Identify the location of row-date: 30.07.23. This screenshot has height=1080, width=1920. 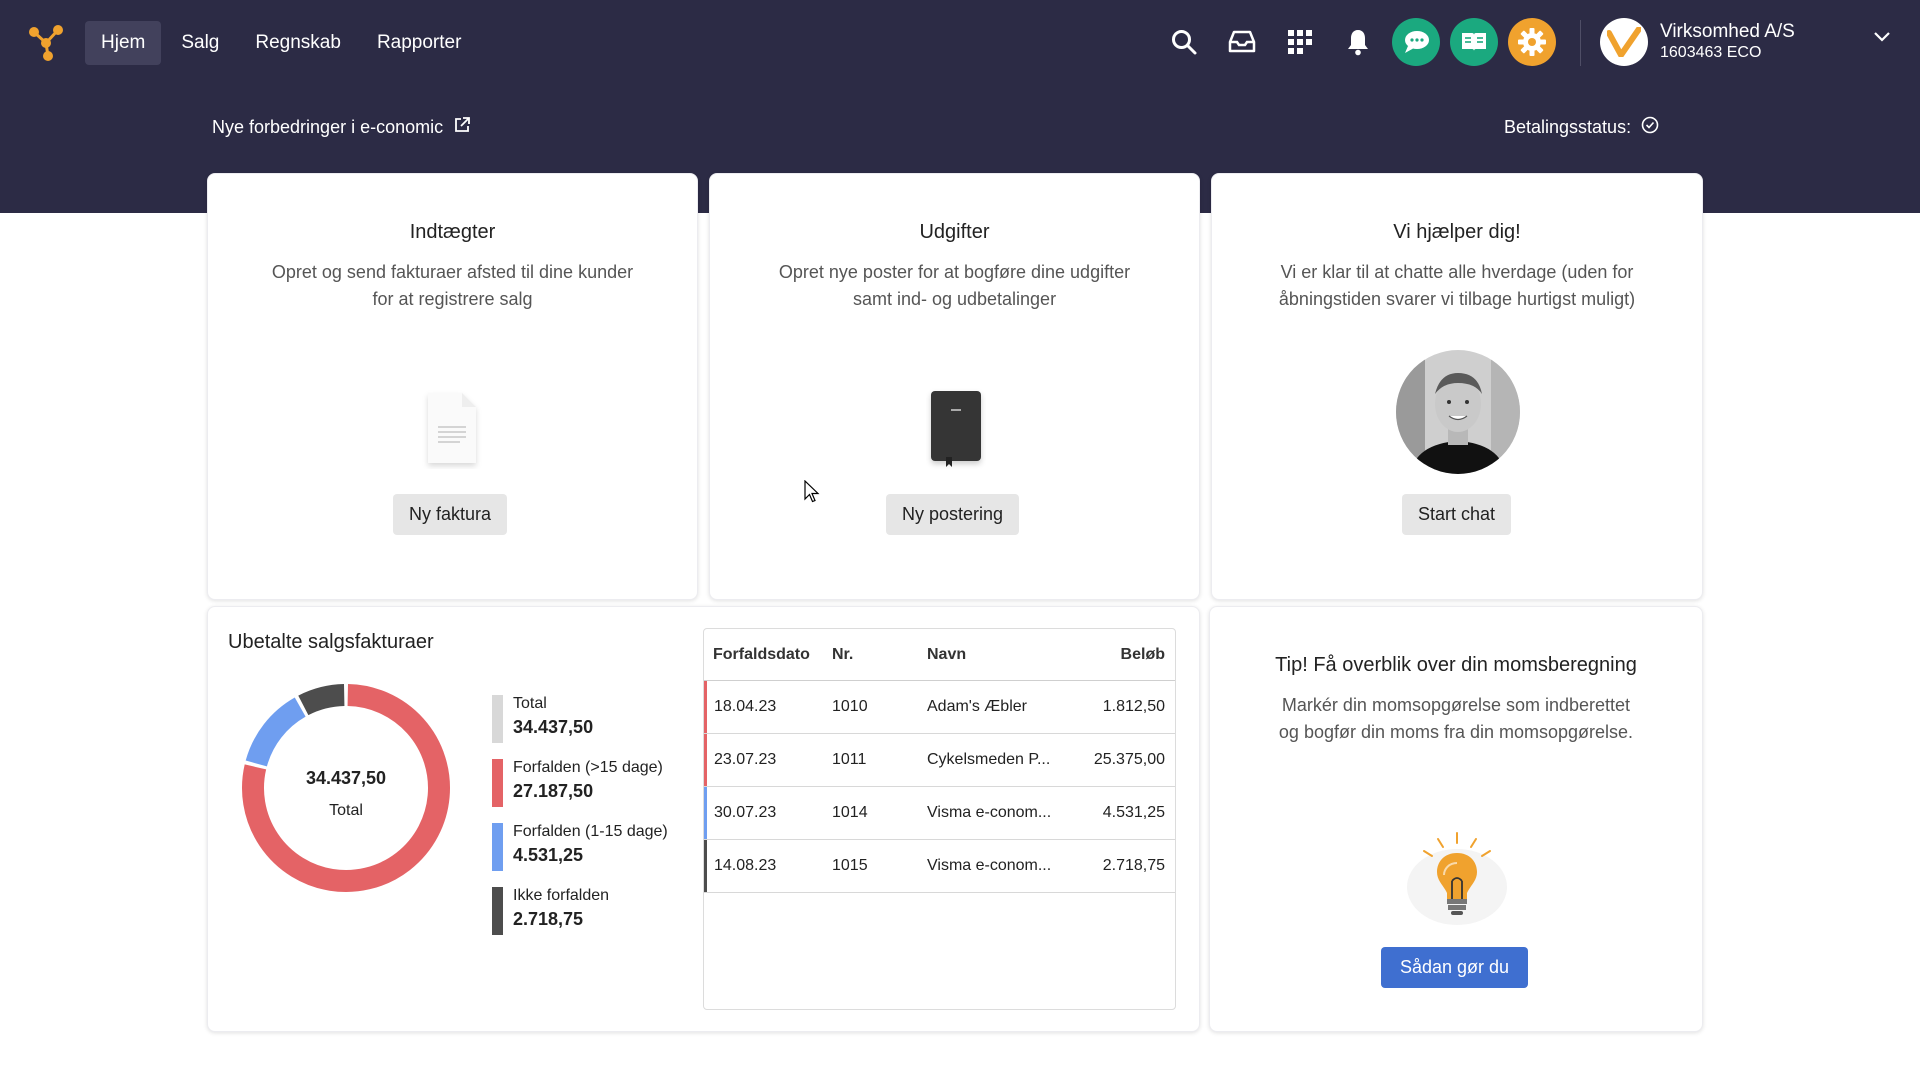
(745, 812).